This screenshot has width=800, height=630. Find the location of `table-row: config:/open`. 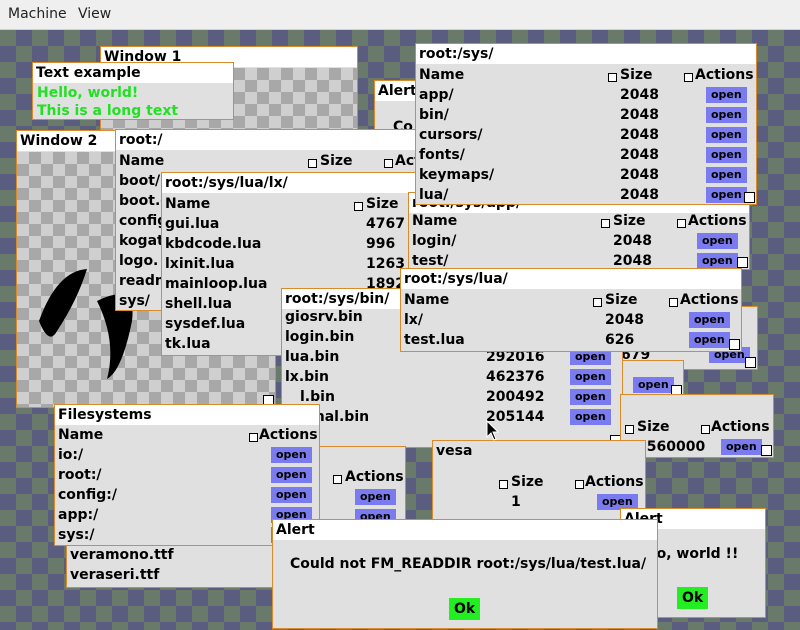

table-row: config:/open is located at coordinates (187, 495).